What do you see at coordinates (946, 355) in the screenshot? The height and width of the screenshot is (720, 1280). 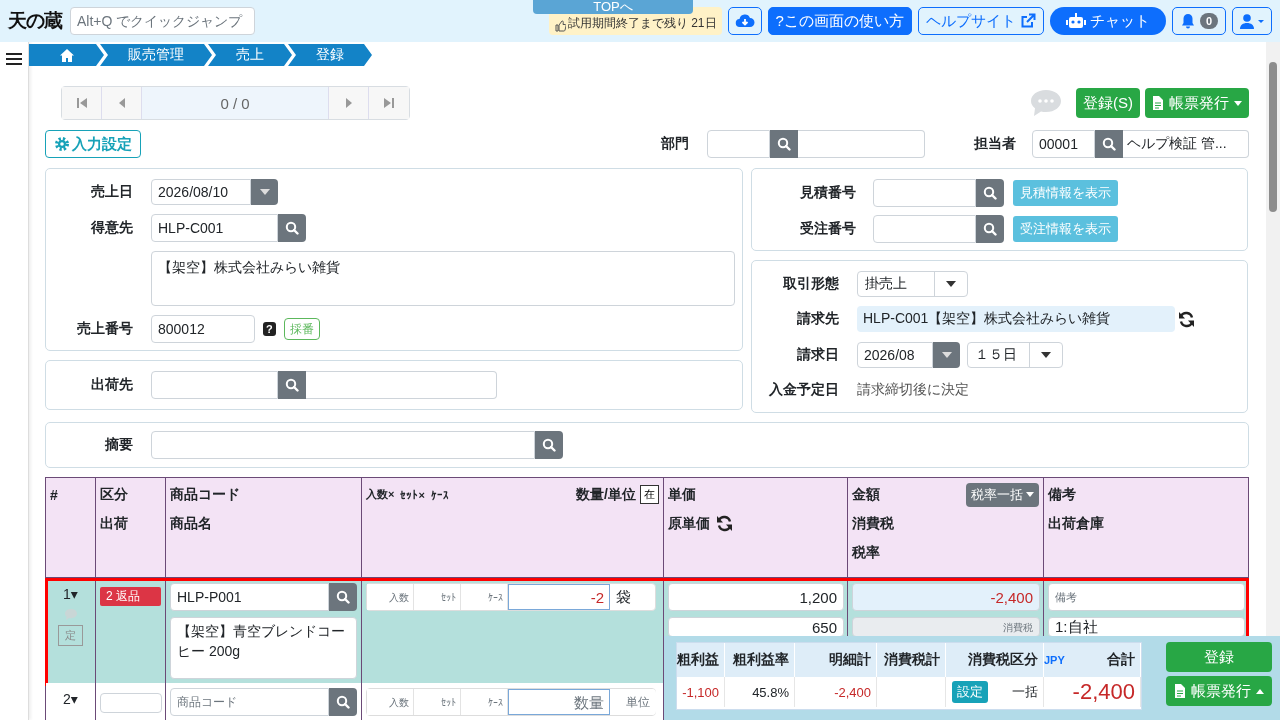 I see `month-dropdown-button` at bounding box center [946, 355].